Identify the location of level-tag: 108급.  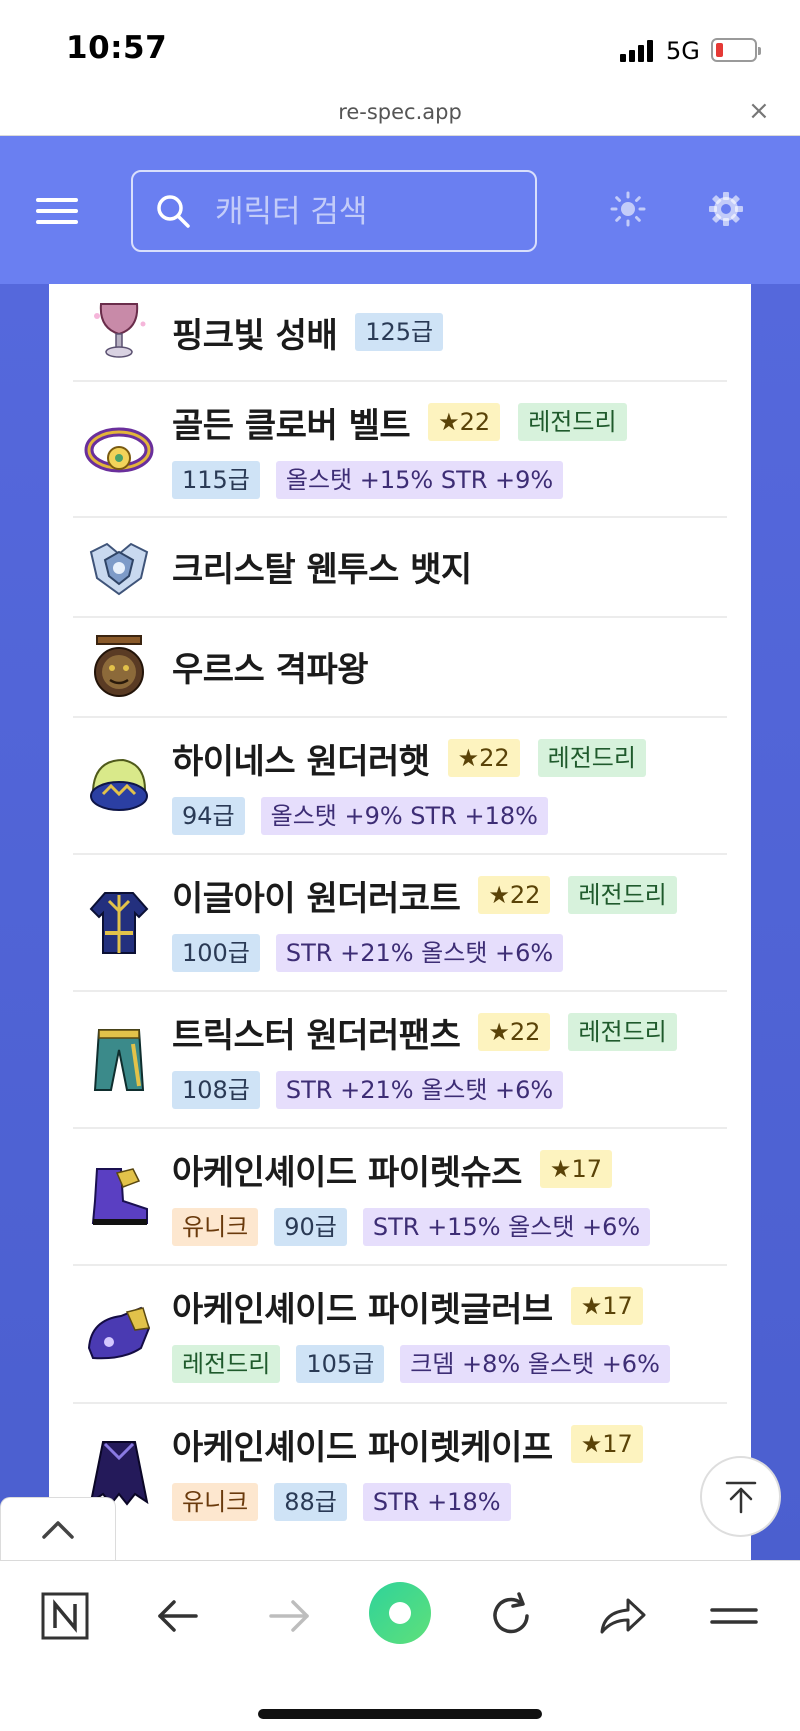
(216, 1090).